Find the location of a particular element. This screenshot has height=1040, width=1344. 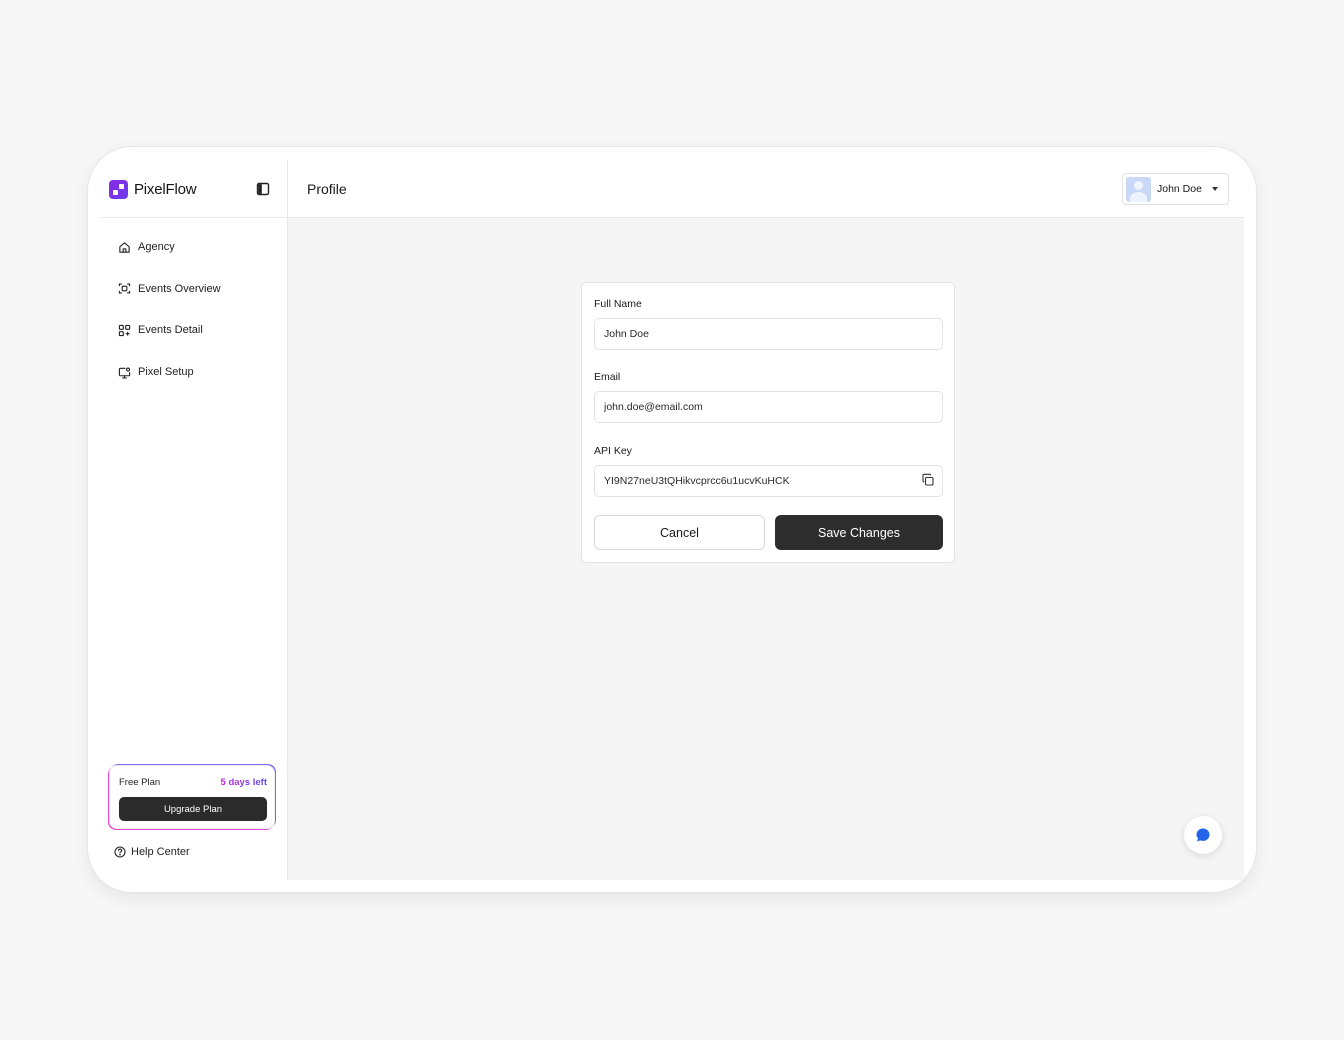

monitor-settings-icon is located at coordinates (124, 373).